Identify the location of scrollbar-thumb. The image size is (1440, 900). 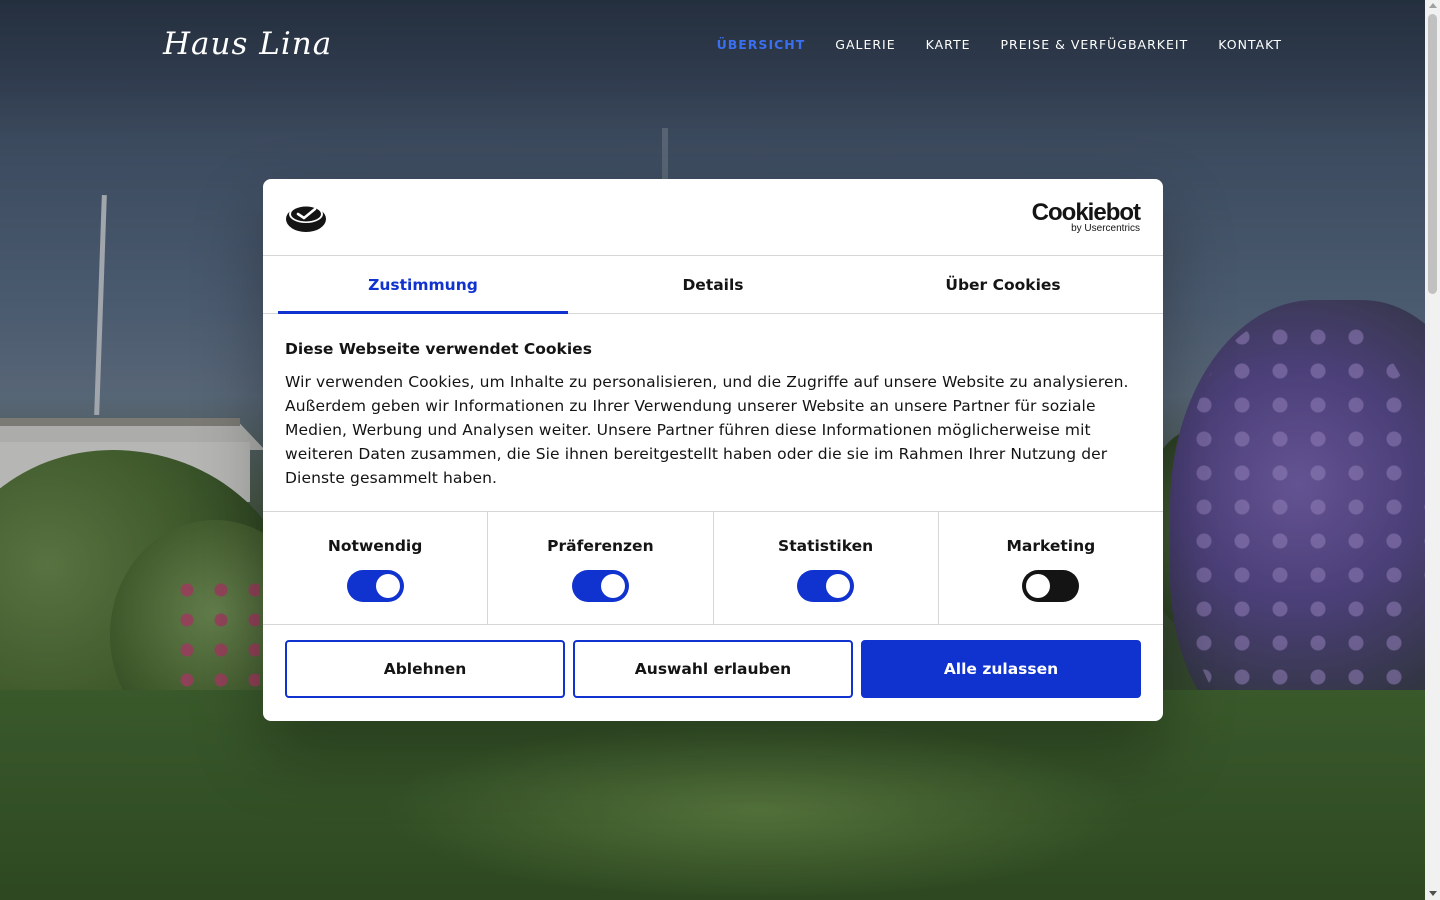
(1432, 154).